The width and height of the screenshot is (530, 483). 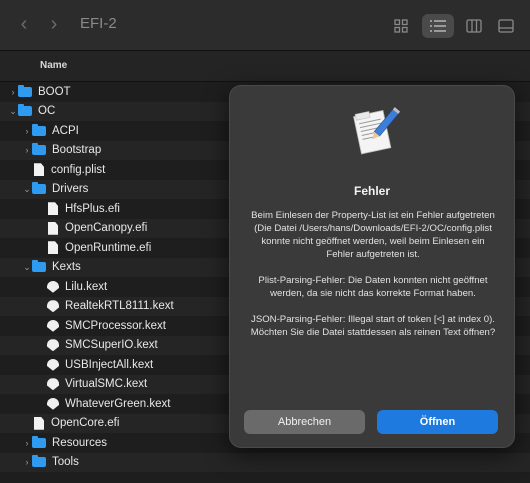 I want to click on list-item-label: OpenCore.efi, so click(x=85, y=423).